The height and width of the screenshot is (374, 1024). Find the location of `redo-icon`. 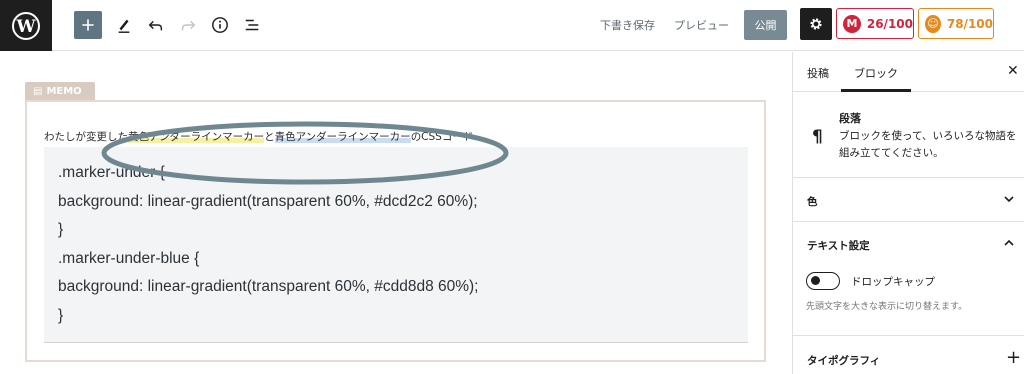

redo-icon is located at coordinates (188, 25).